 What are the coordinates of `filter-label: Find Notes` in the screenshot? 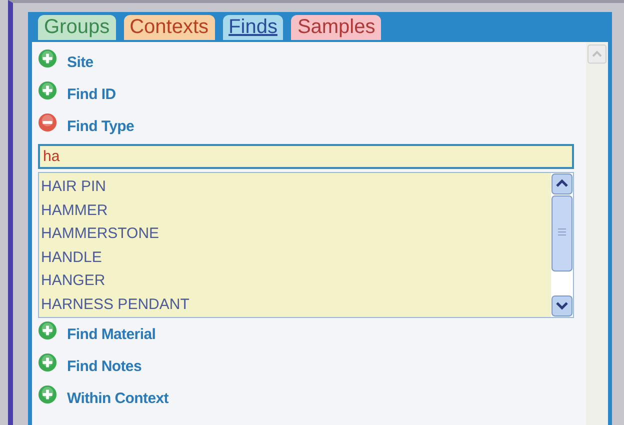 It's located at (104, 366).